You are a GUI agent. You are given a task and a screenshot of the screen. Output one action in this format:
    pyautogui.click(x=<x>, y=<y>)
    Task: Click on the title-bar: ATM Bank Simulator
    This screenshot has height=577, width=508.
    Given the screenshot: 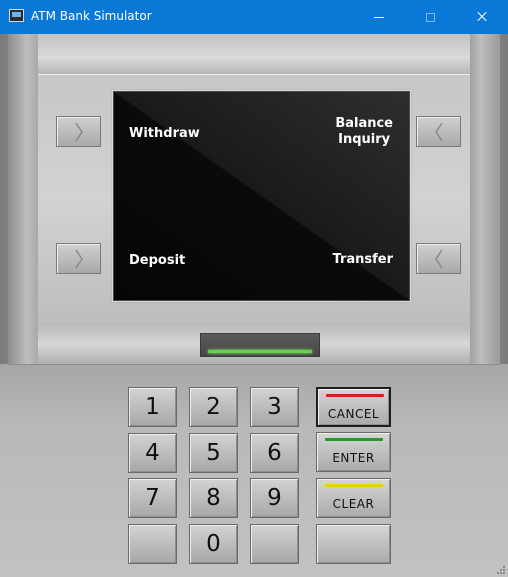 What is the action you would take?
    pyautogui.click(x=254, y=17)
    